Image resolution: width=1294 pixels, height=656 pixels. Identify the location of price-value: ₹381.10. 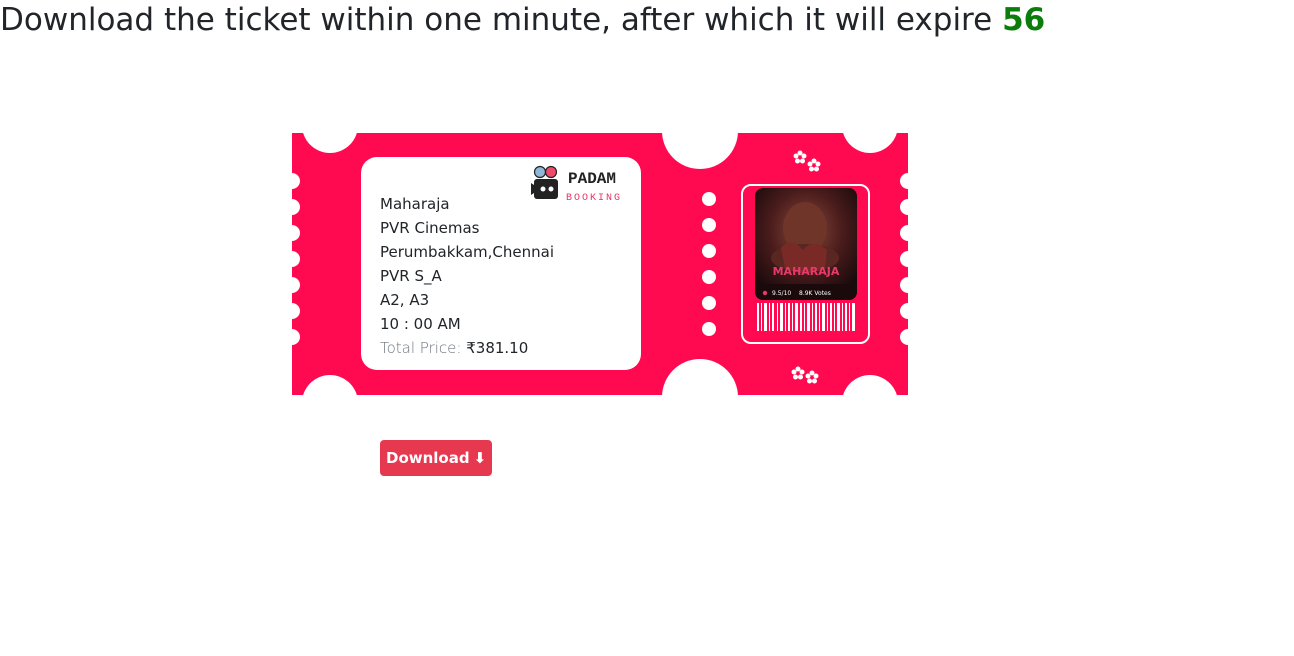
(497, 348).